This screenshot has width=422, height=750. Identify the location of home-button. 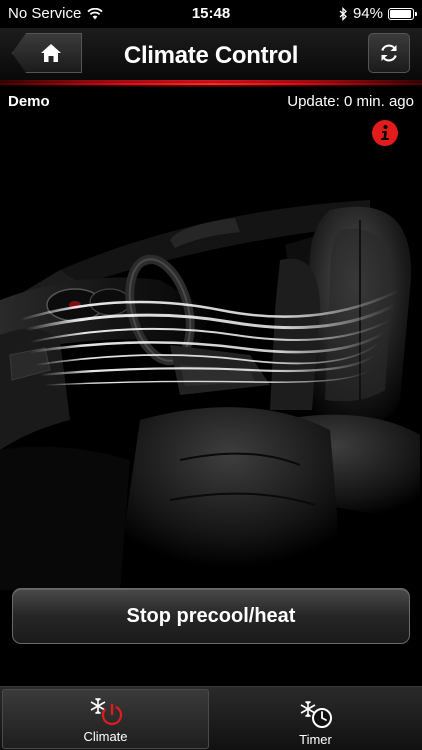
(47, 53).